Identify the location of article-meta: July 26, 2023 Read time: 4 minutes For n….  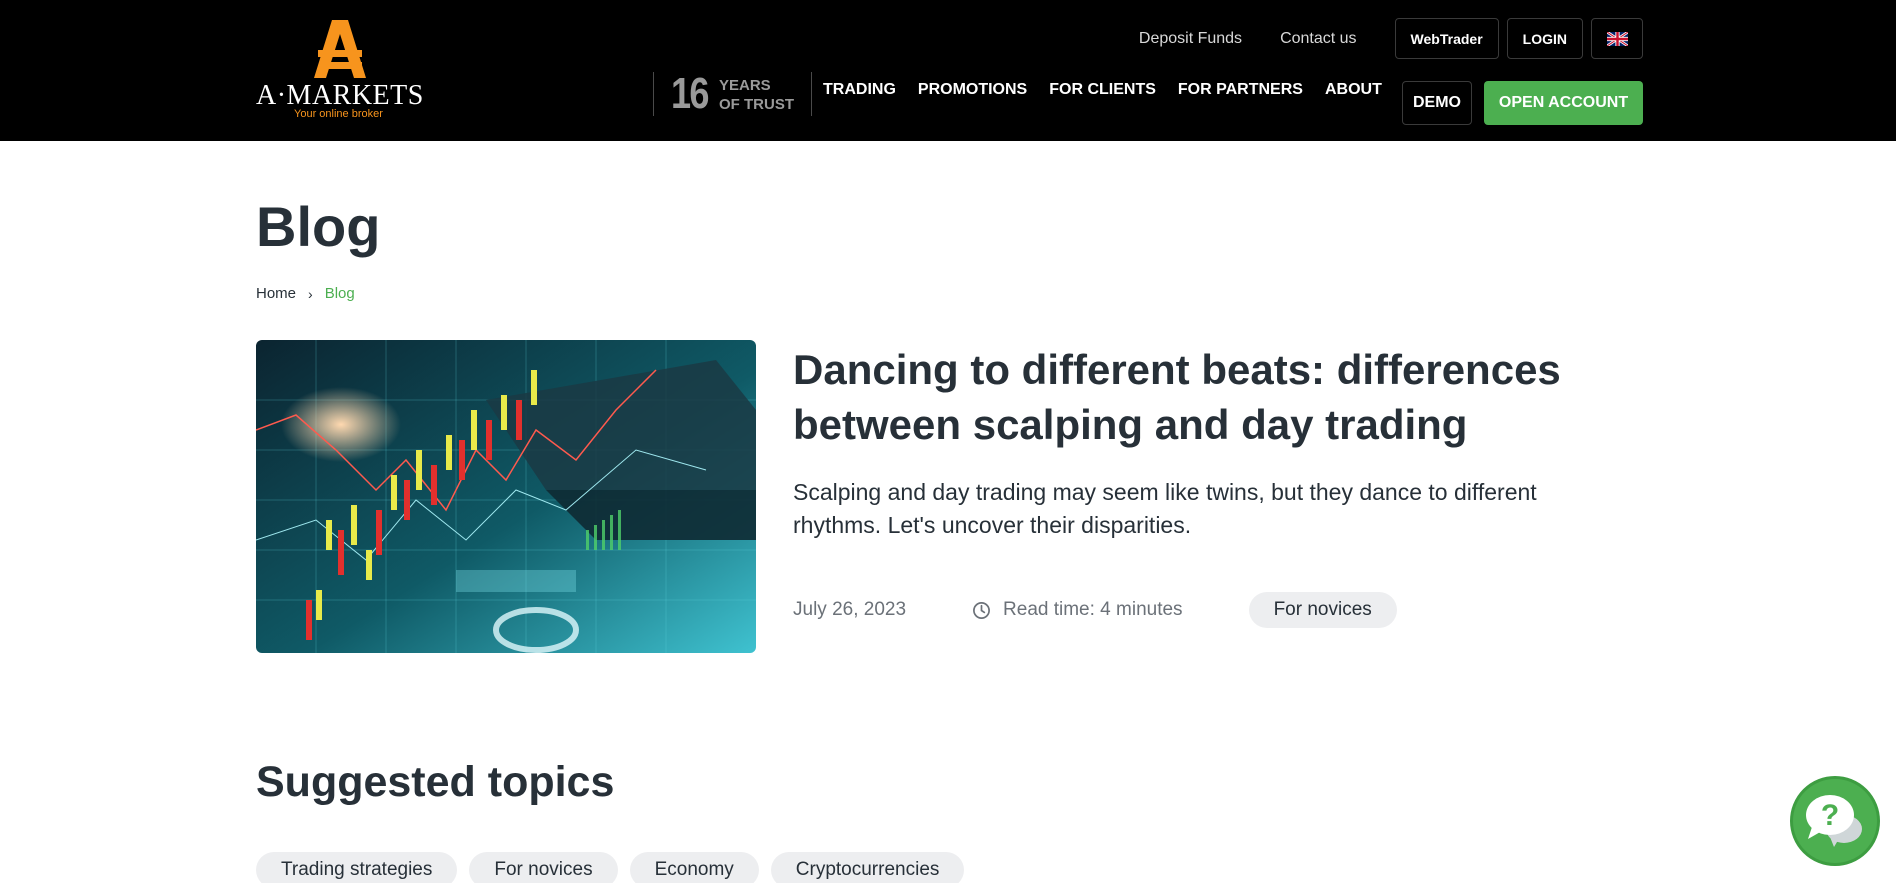
(1095, 610).